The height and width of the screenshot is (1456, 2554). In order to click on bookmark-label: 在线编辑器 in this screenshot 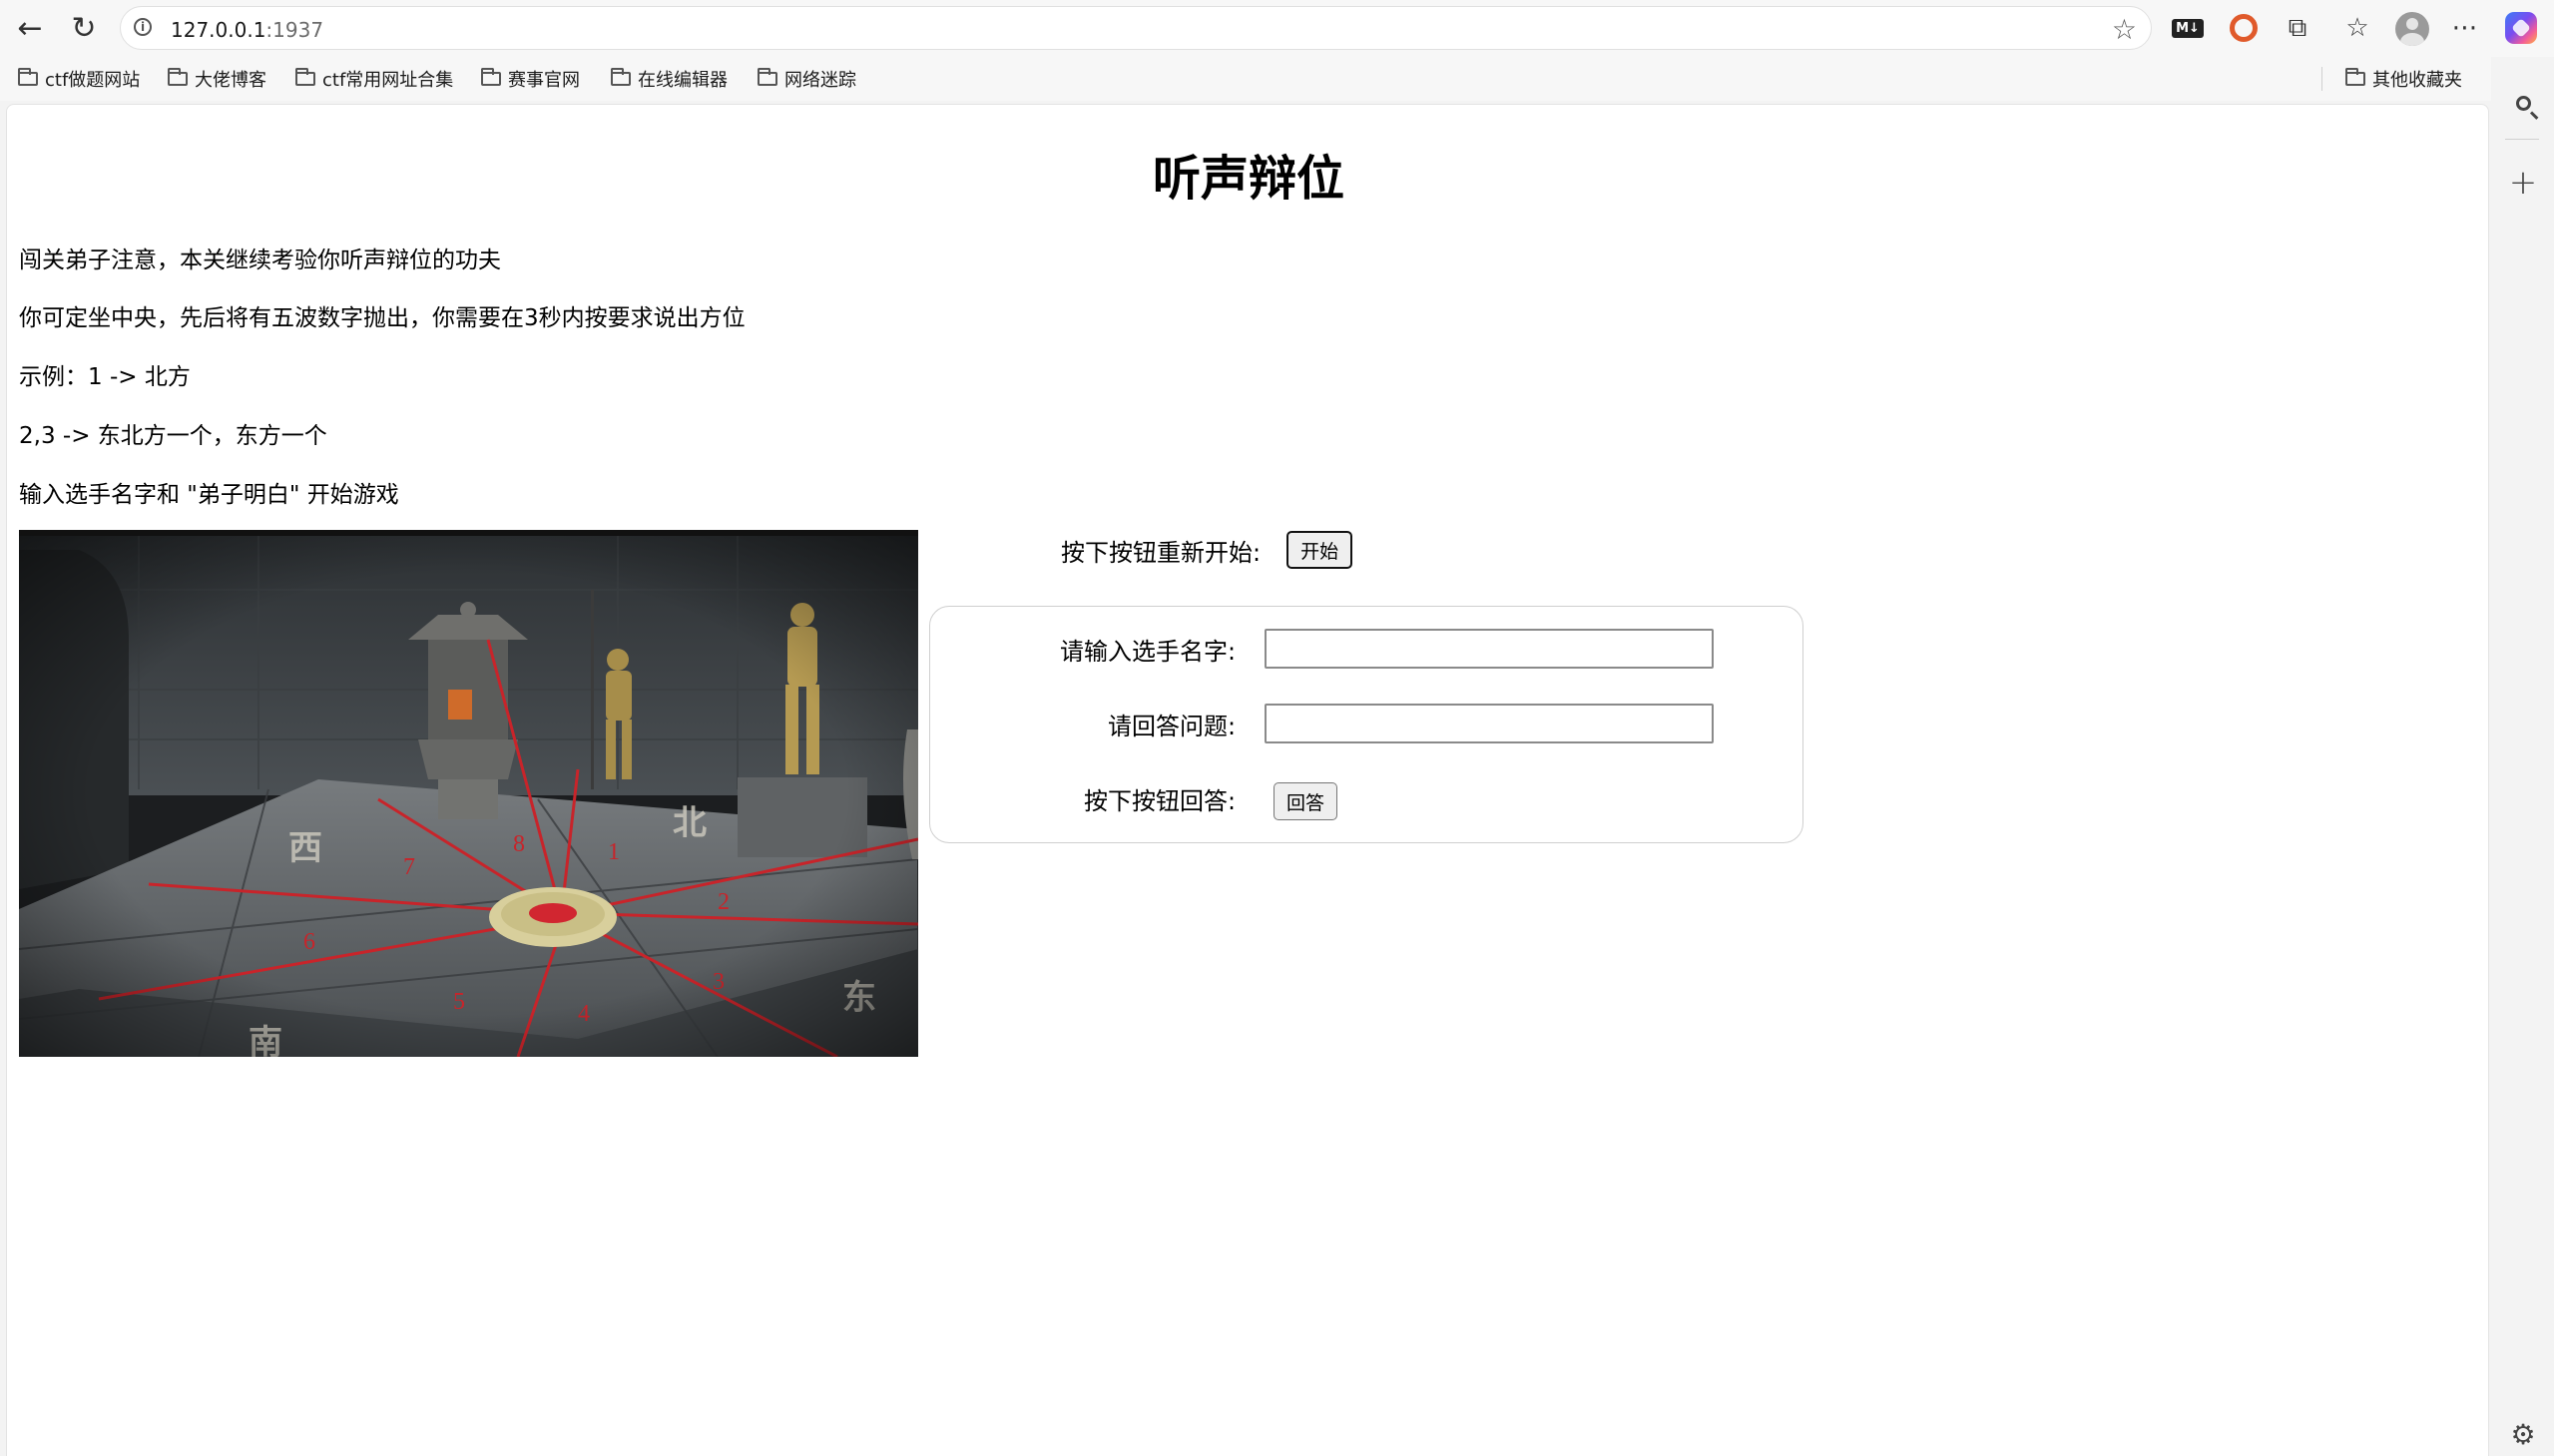, I will do `click(683, 80)`.